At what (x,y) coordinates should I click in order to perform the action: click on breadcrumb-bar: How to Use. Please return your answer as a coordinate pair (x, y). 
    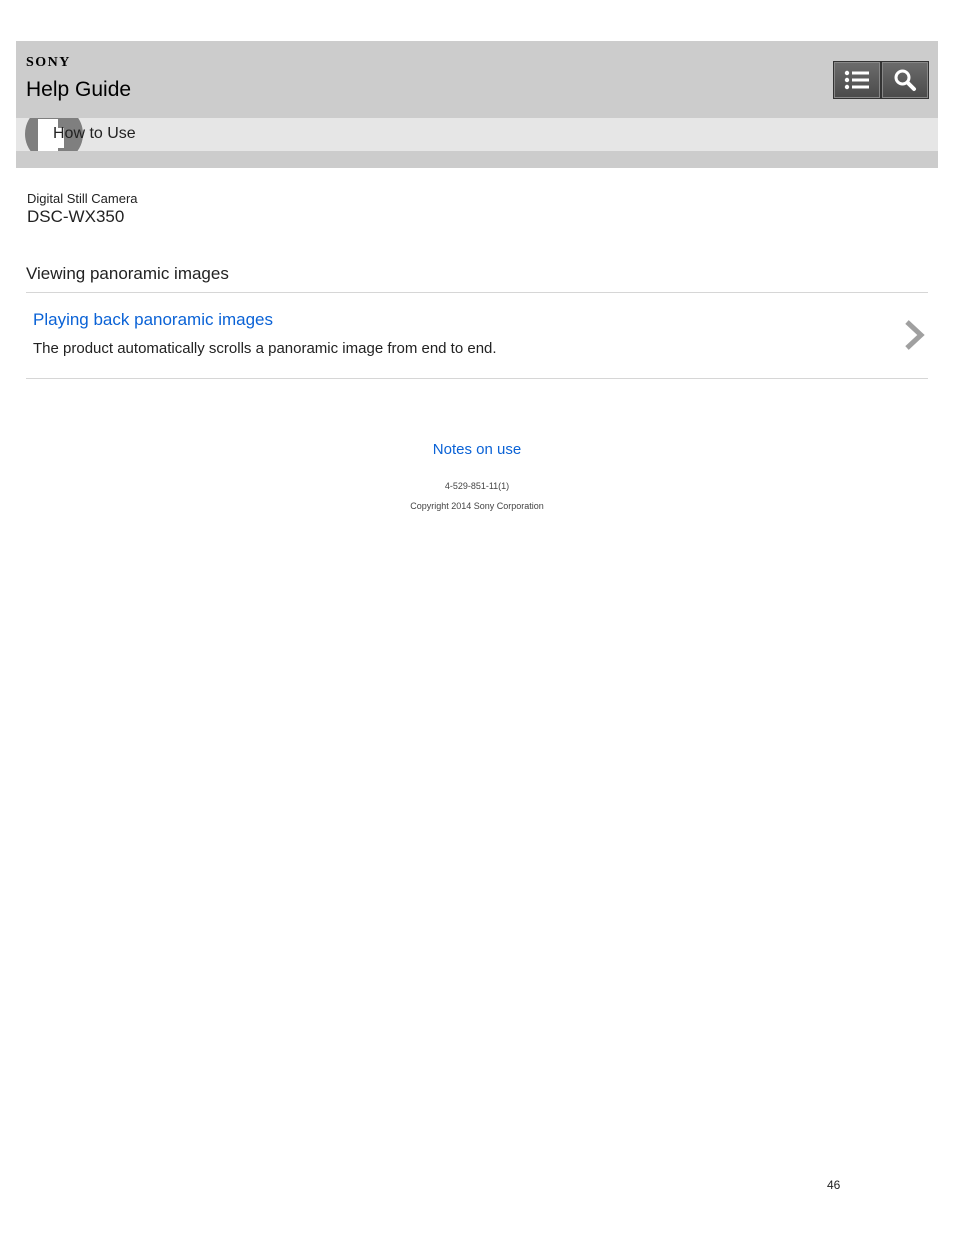
    Looking at the image, I should click on (477, 134).